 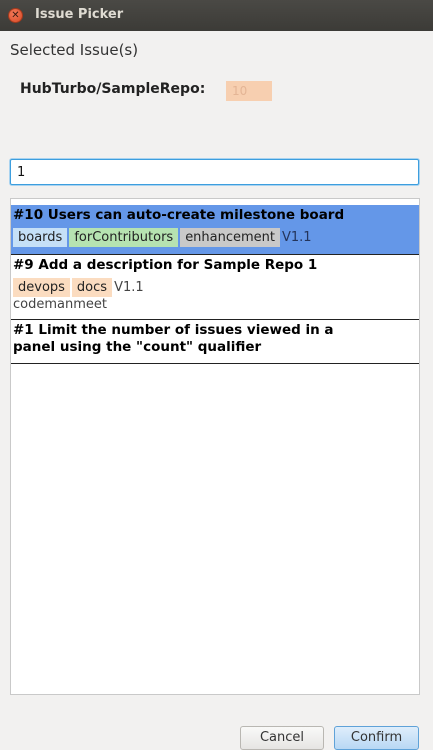 I want to click on close-icon: ✕, so click(x=15, y=15).